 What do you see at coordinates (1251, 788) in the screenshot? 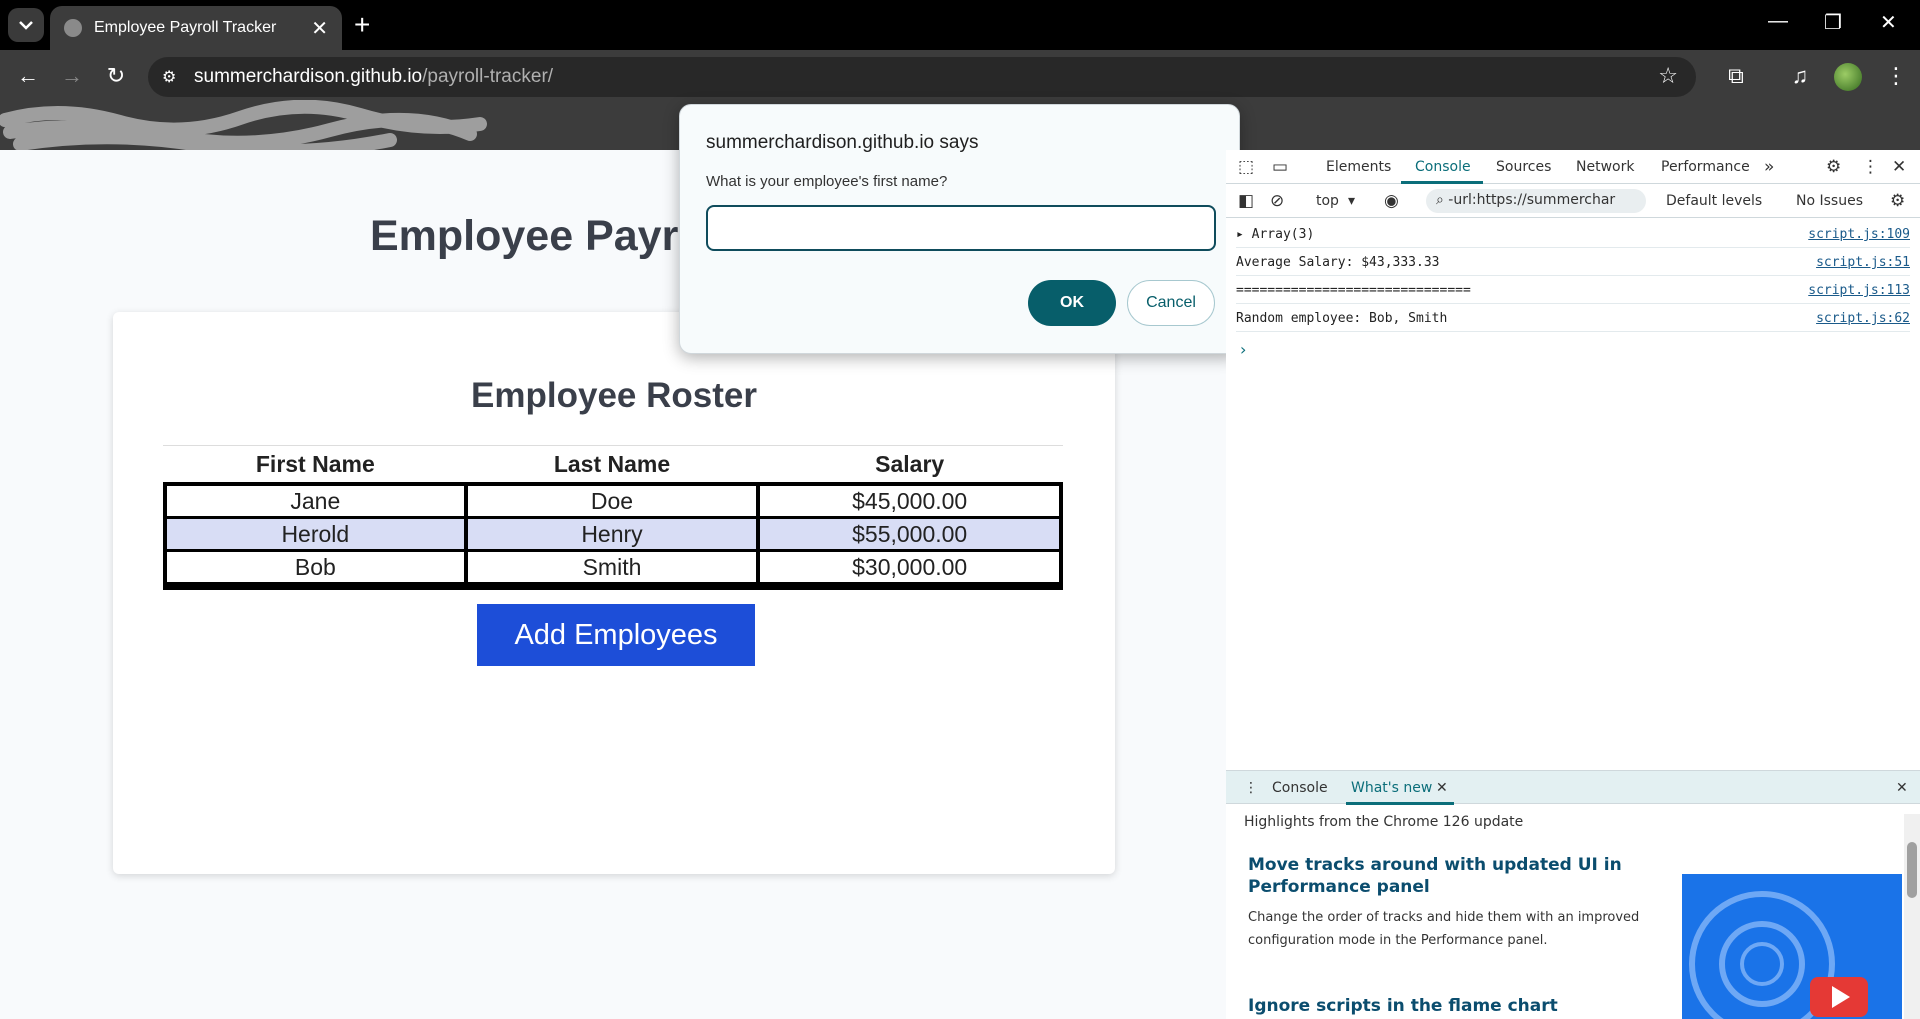
I see `drawer-menu-icon: ⋮` at bounding box center [1251, 788].